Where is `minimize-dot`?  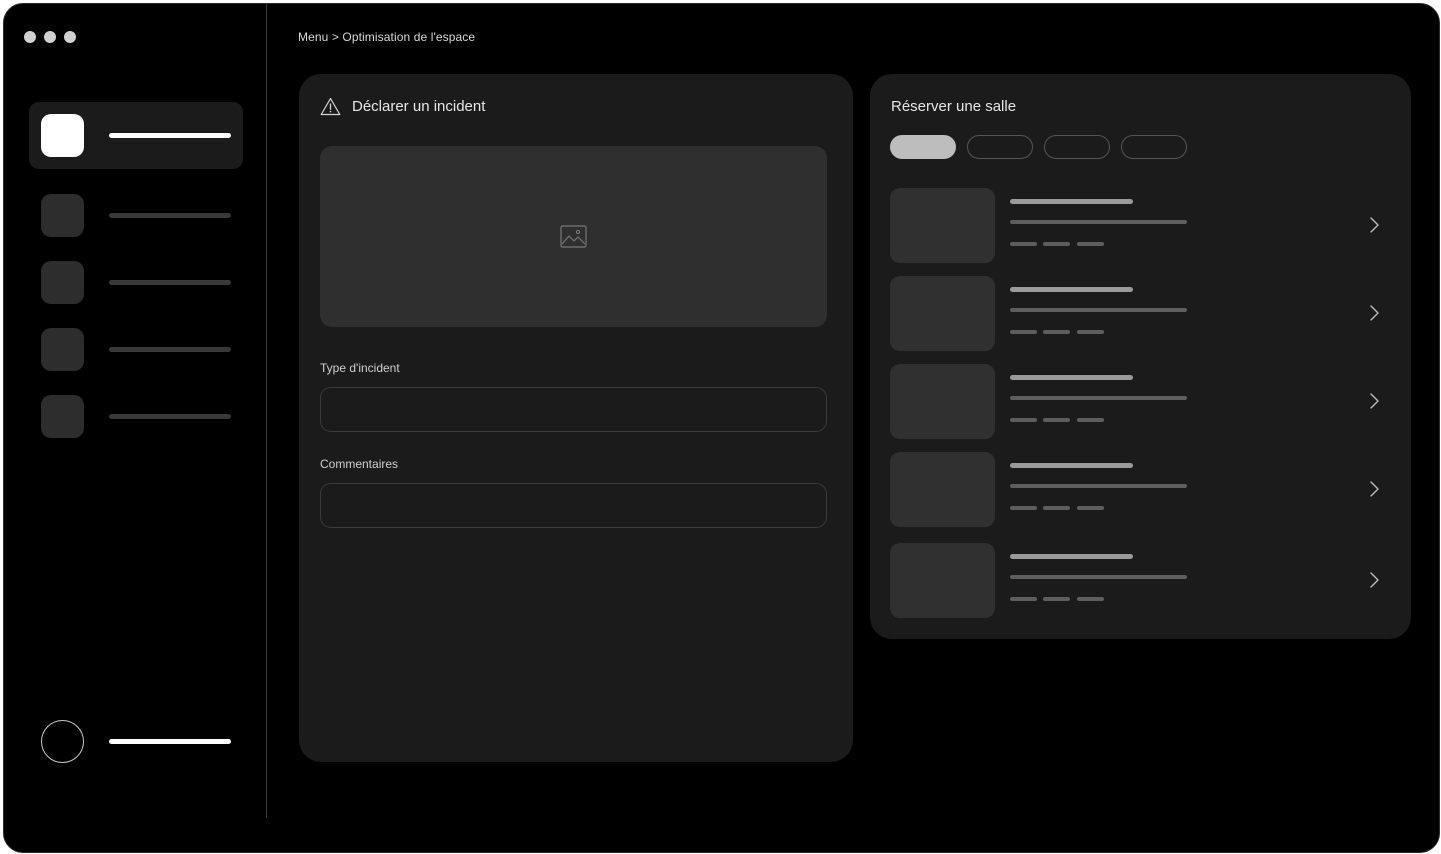 minimize-dot is located at coordinates (50, 37).